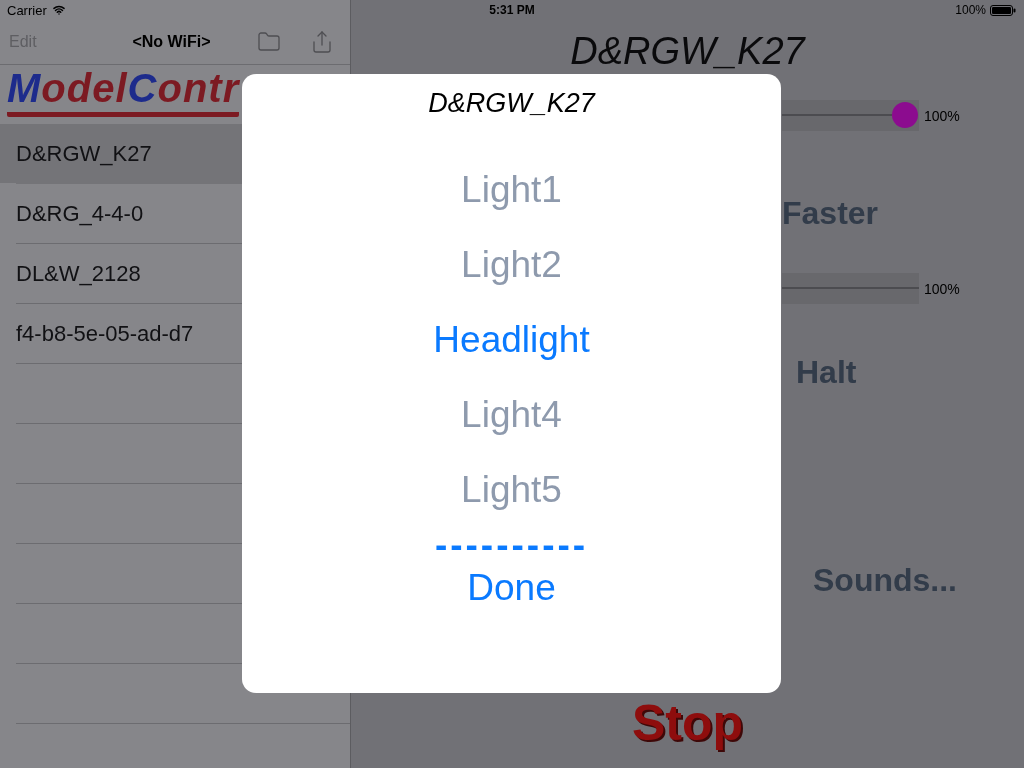  I want to click on battery-icon, so click(1003, 10).